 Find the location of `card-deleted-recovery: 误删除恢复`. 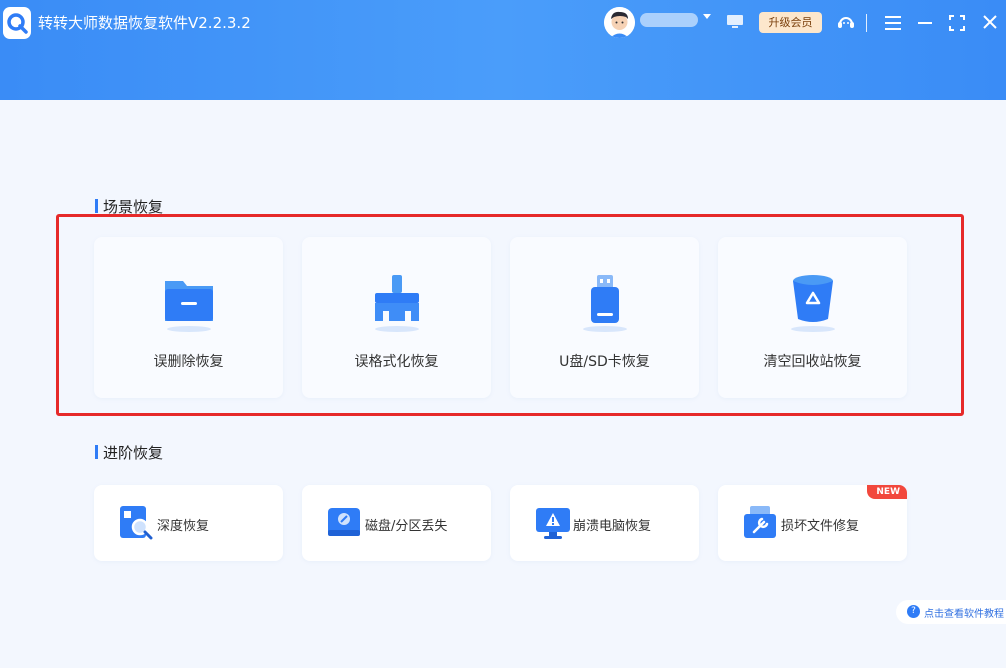

card-deleted-recovery: 误删除恢复 is located at coordinates (188, 317).